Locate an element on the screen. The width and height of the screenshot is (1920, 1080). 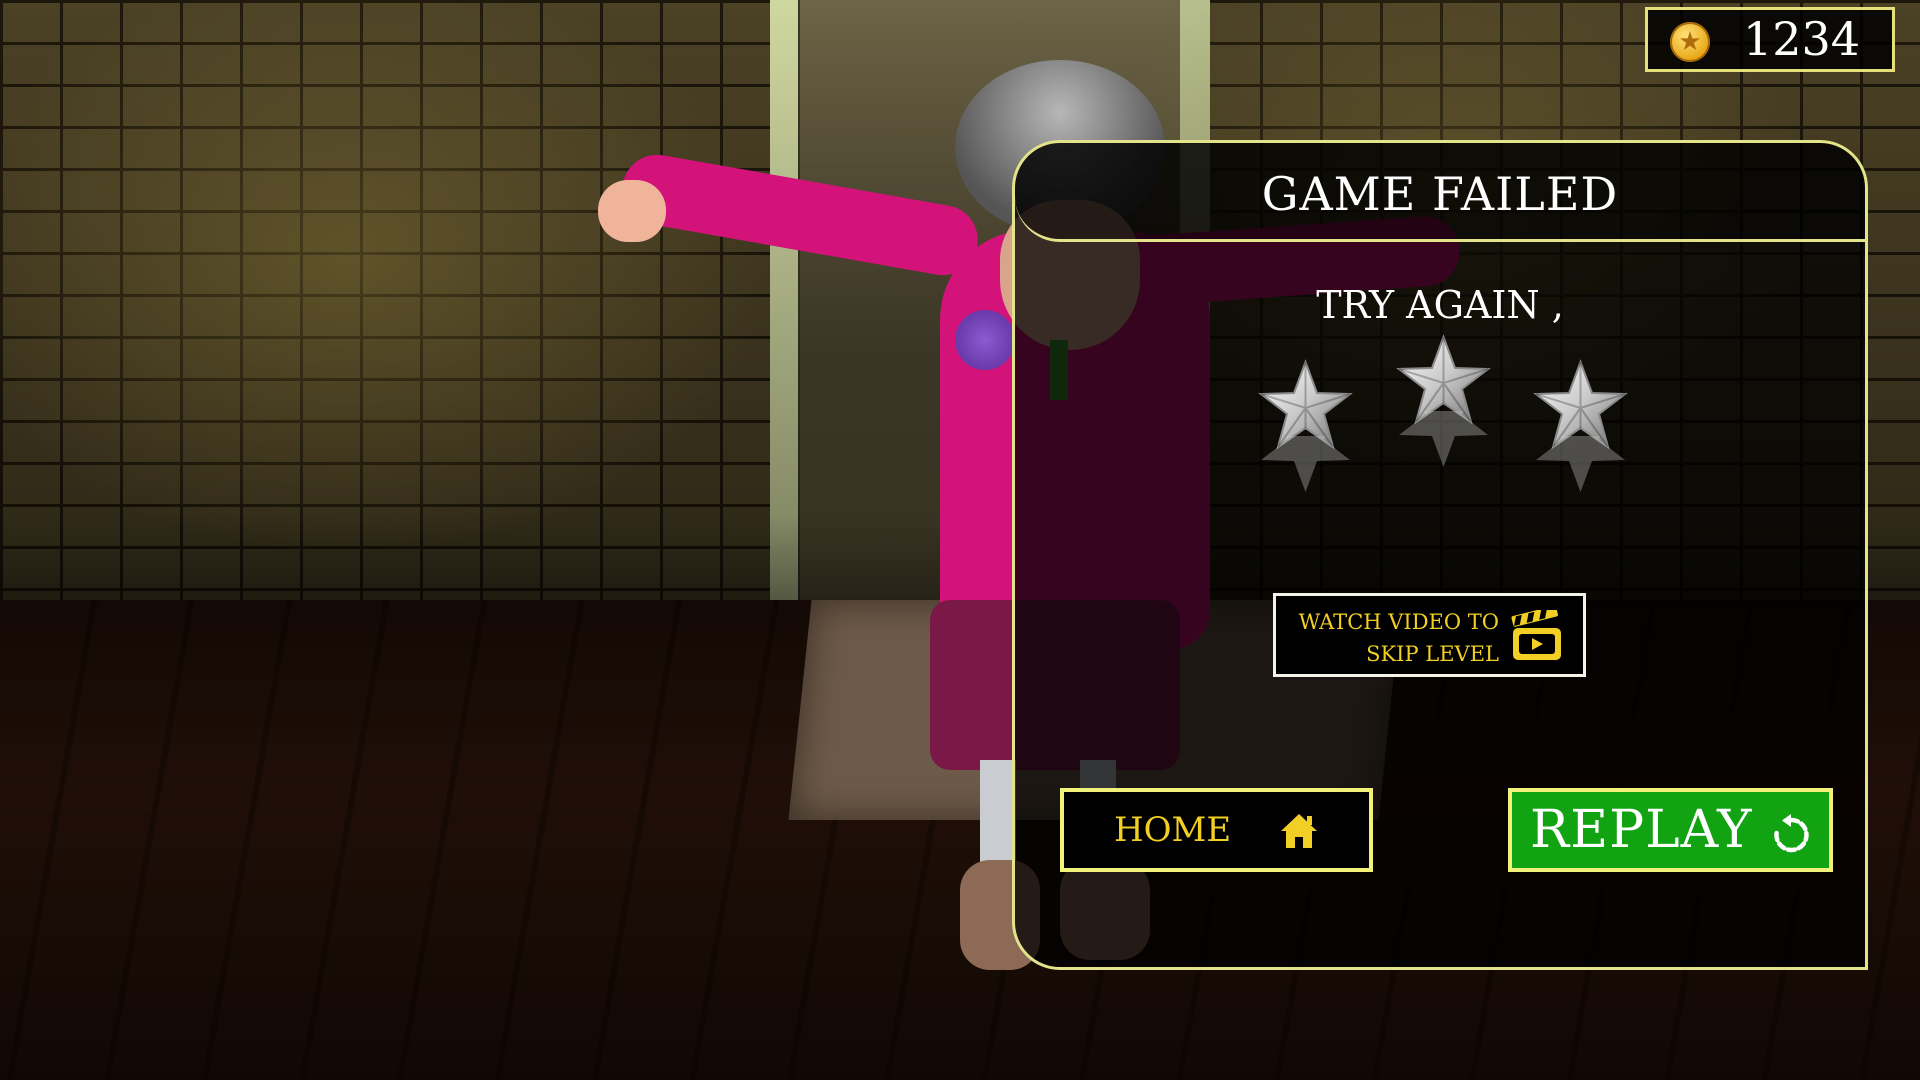
watch-video-line1: WATCH VIDEO TO is located at coordinates (1398, 622).